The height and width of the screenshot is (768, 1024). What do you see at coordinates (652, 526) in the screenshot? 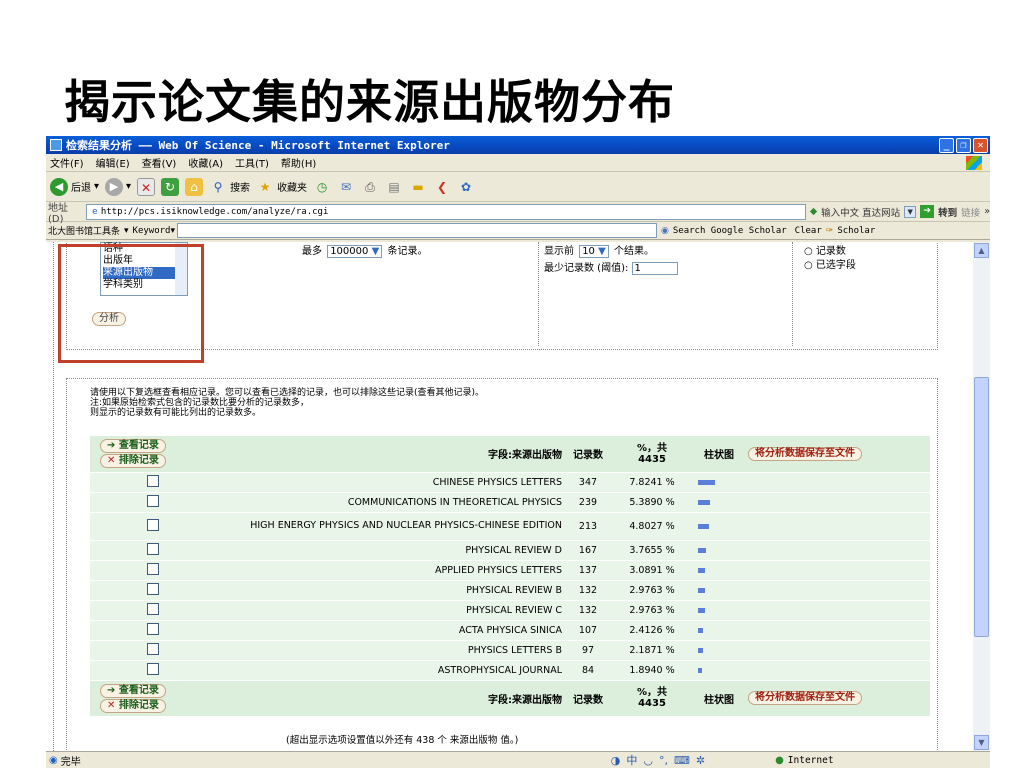
I see `record-percent: 4.8027 %` at bounding box center [652, 526].